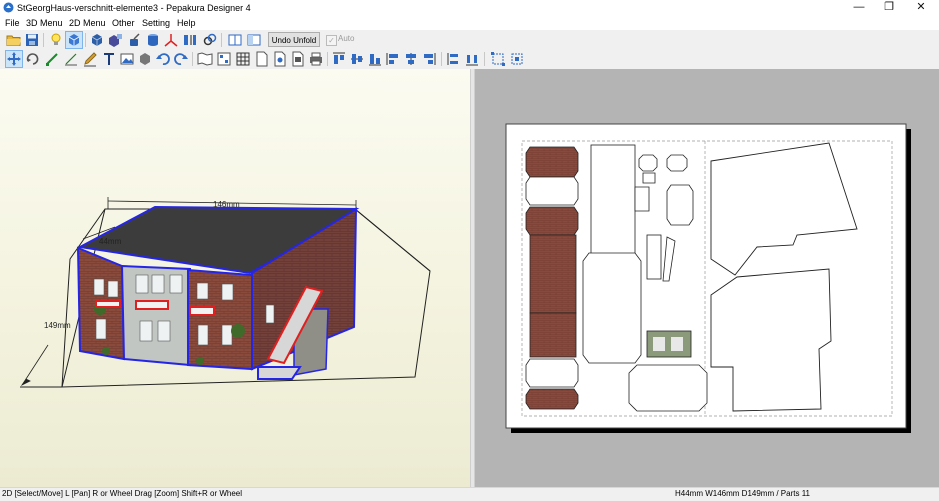  What do you see at coordinates (357, 59) in the screenshot?
I see `align-middle-icon` at bounding box center [357, 59].